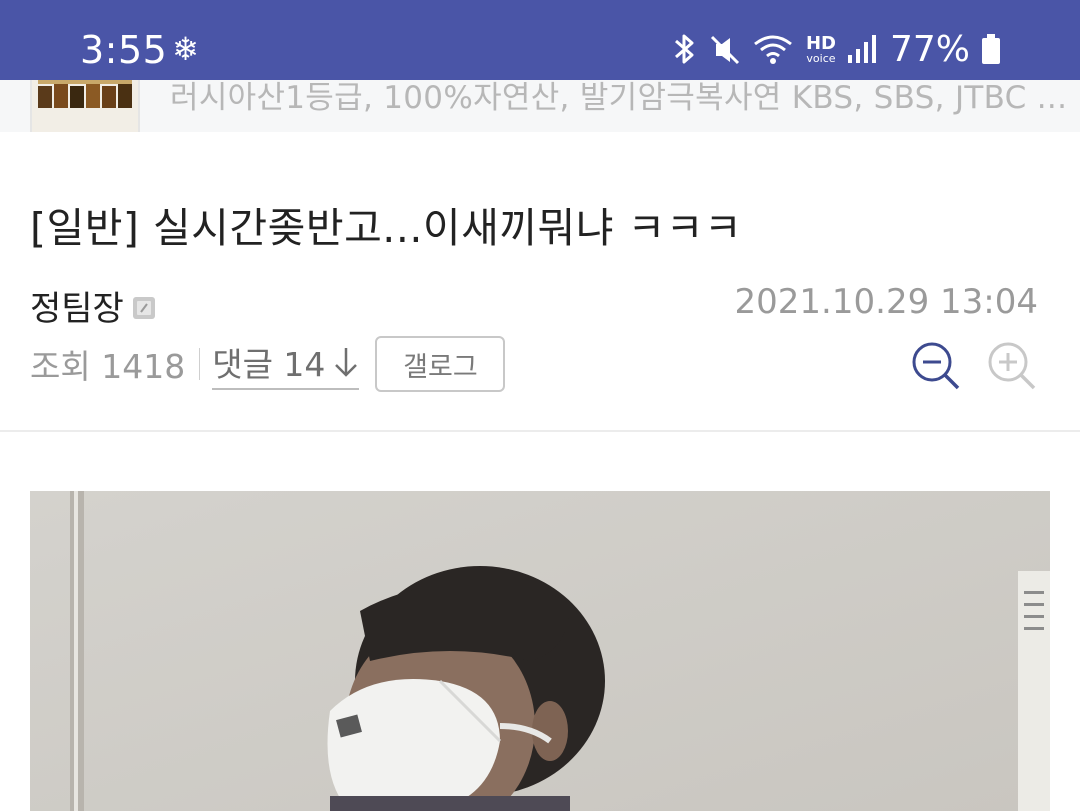 The width and height of the screenshot is (1080, 811). What do you see at coordinates (200, 364) in the screenshot?
I see `meta-divider` at bounding box center [200, 364].